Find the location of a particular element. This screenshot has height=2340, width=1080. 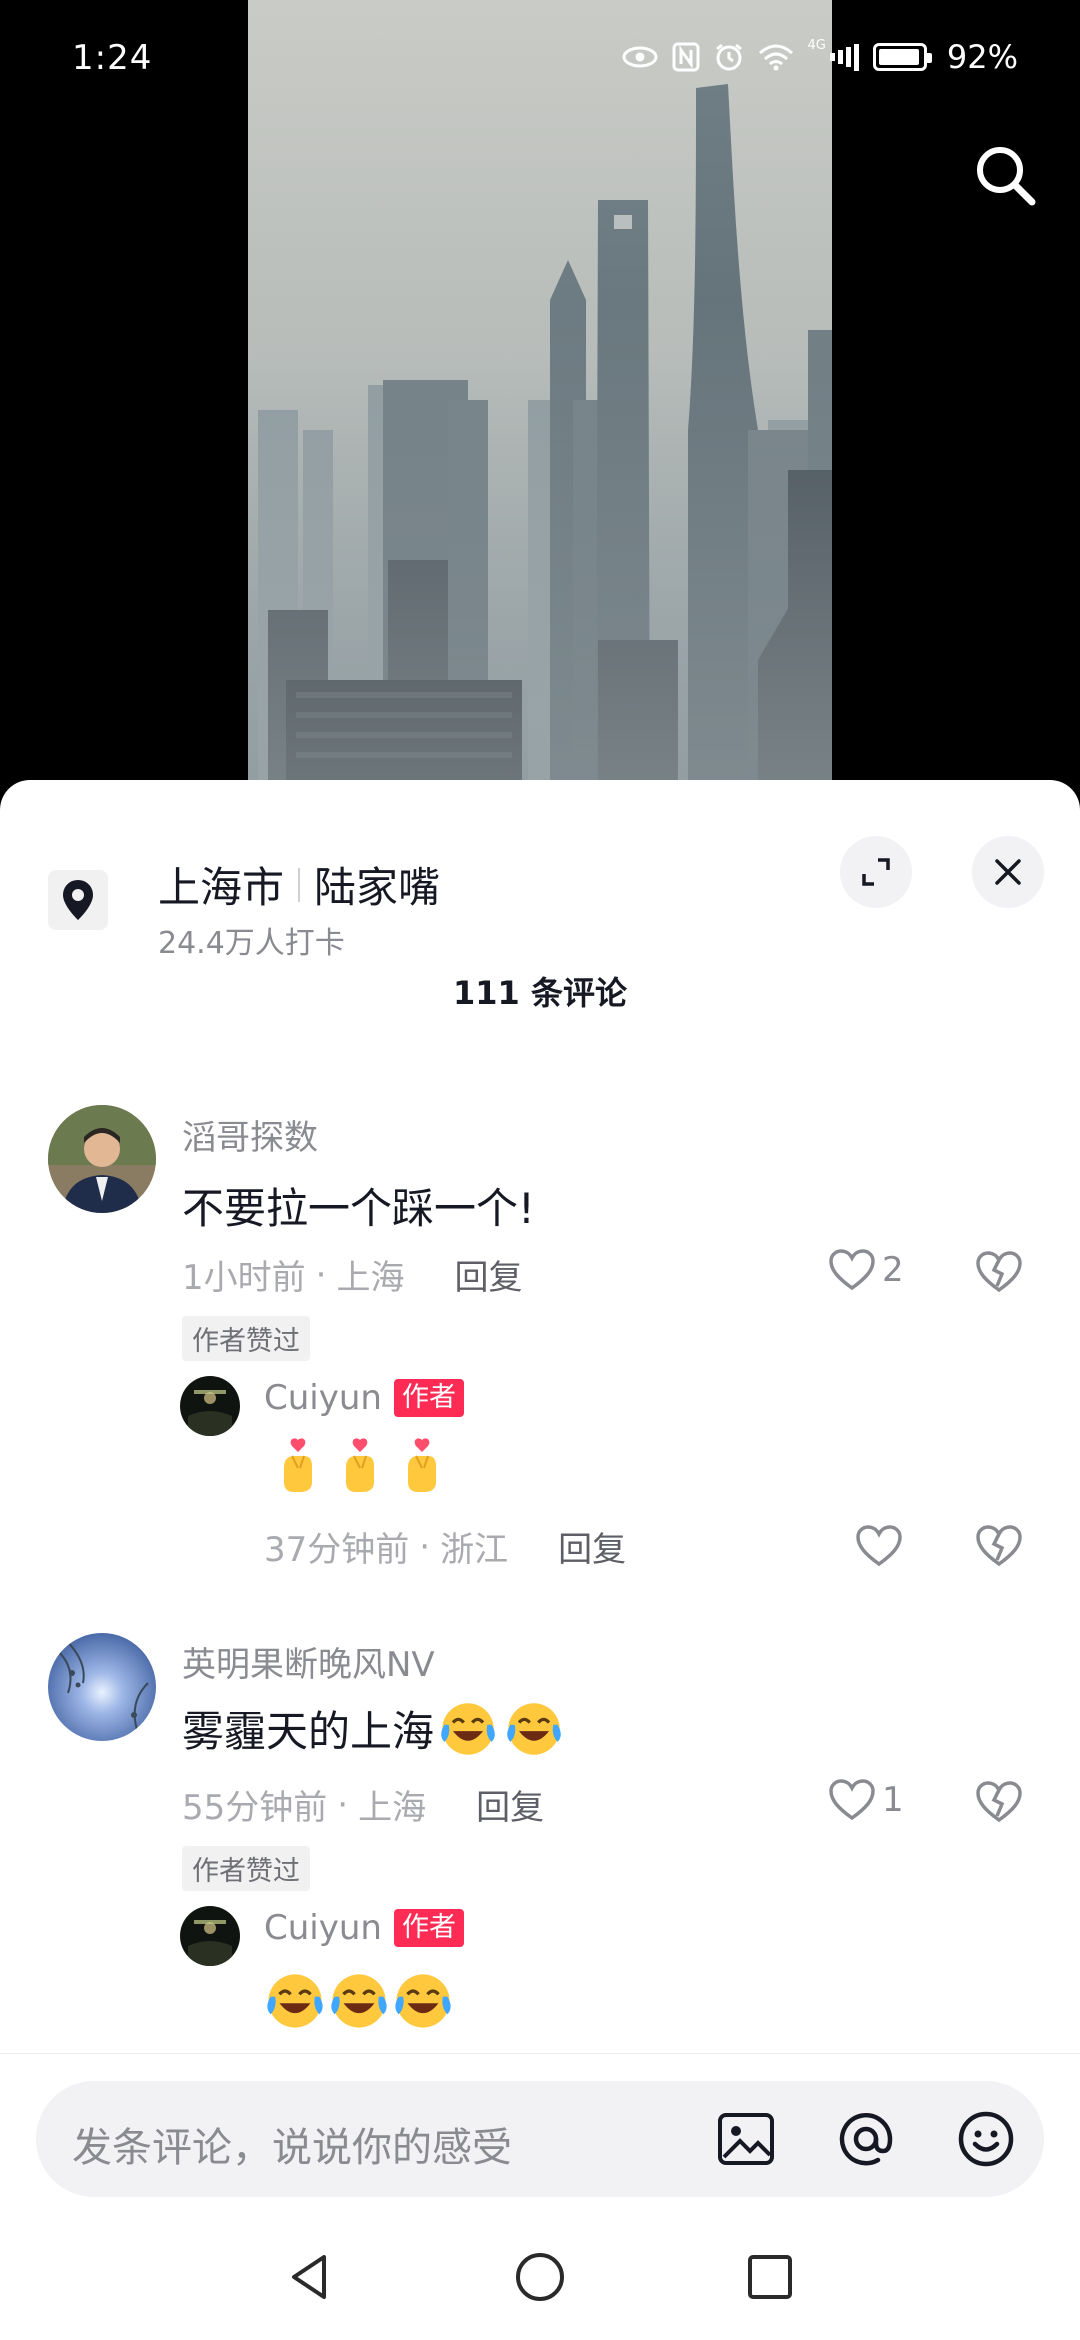

reply-meta: 37分钟前 · 浙江 回复 is located at coordinates (445, 1546).